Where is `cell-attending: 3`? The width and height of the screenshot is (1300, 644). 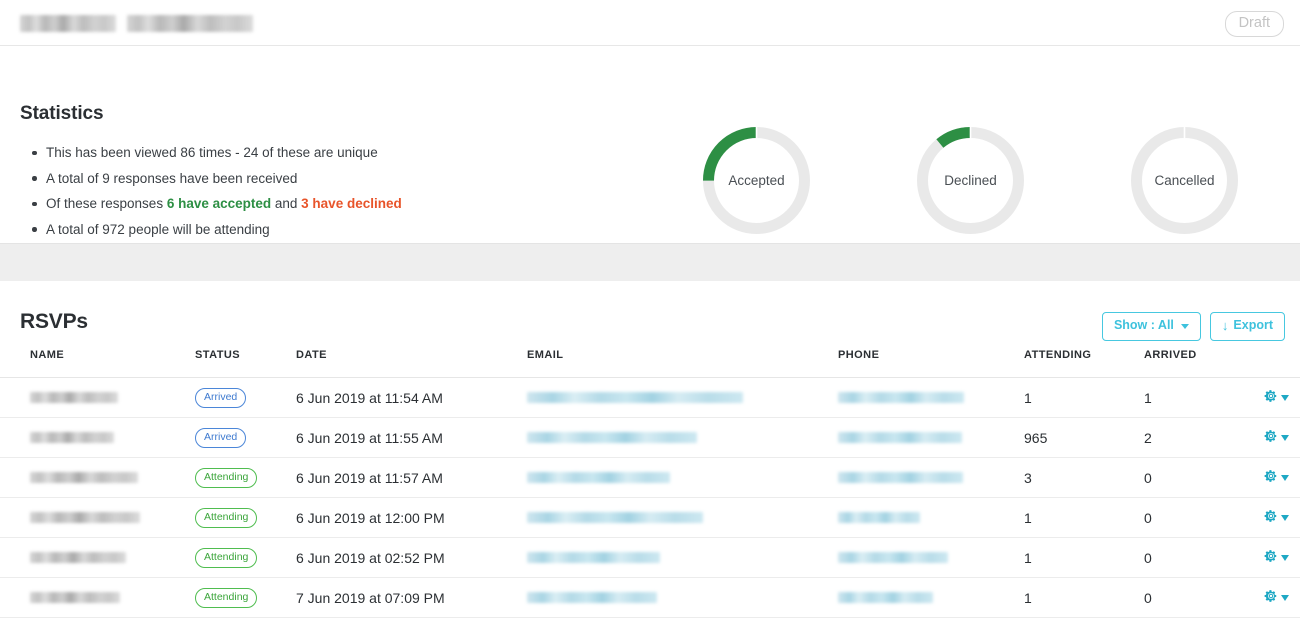
cell-attending: 3 is located at coordinates (1084, 477).